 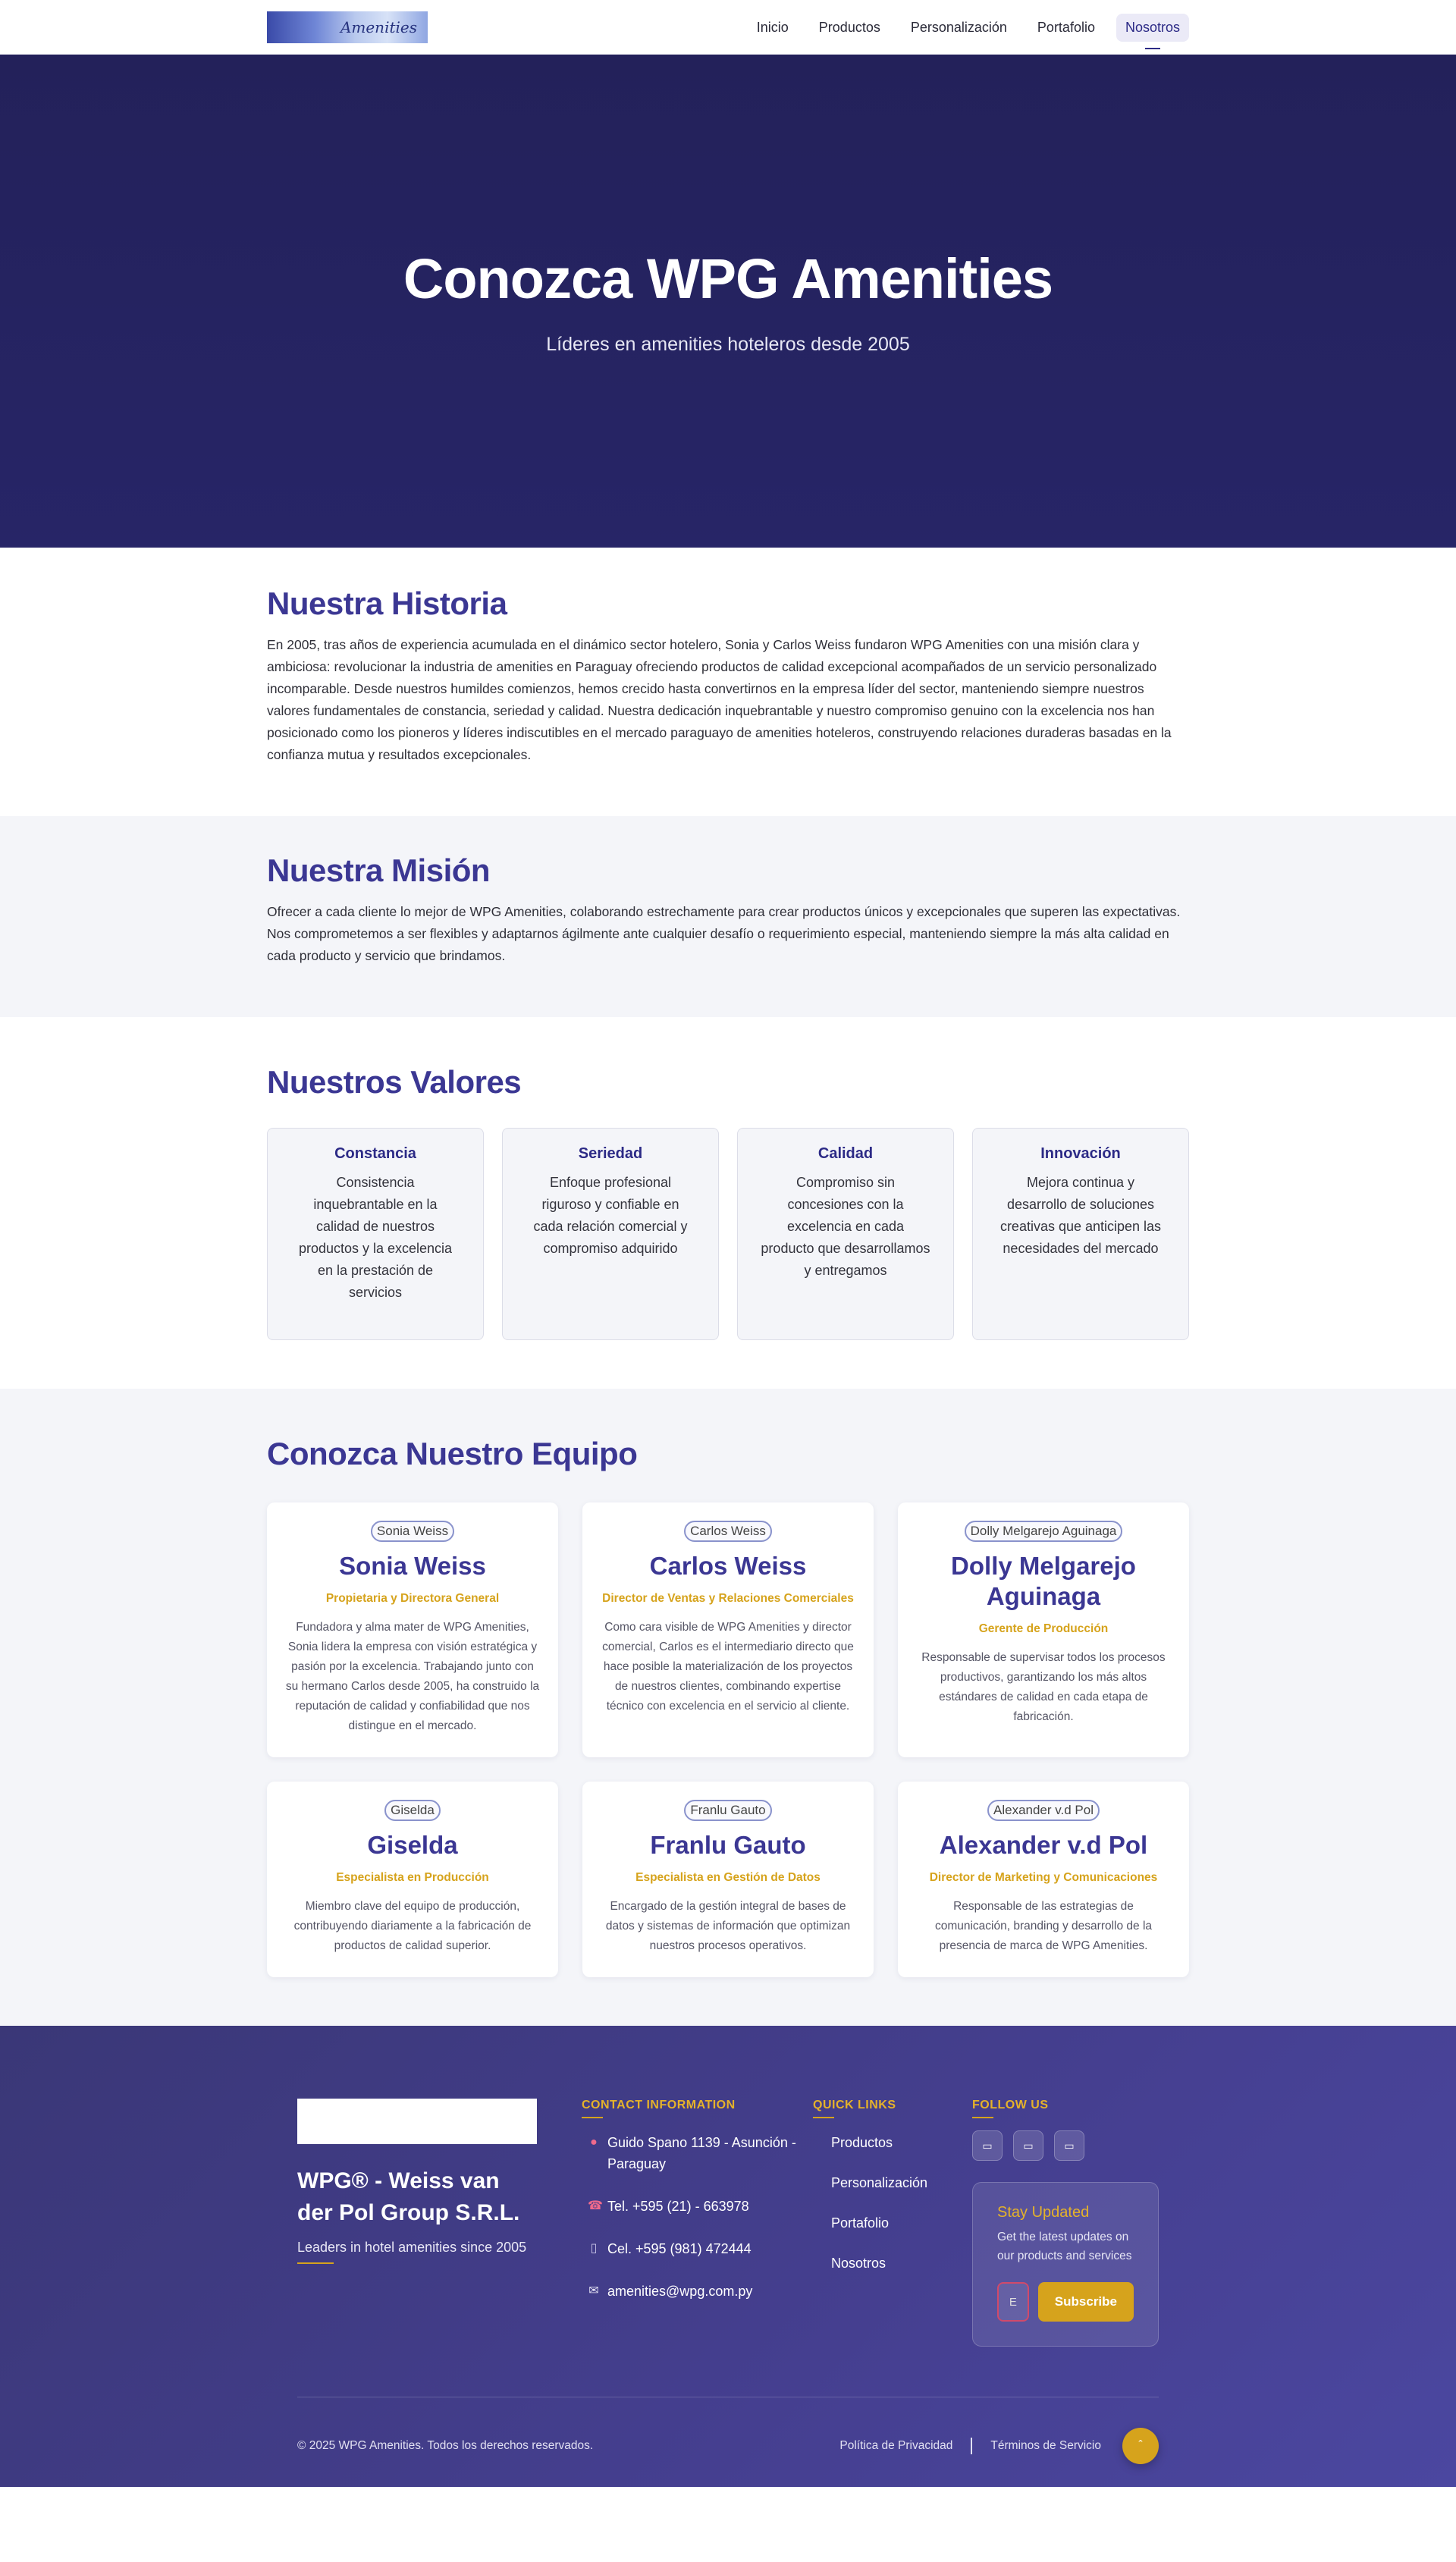 I want to click on team-member-name: Sonia Weiss, so click(x=412, y=1566).